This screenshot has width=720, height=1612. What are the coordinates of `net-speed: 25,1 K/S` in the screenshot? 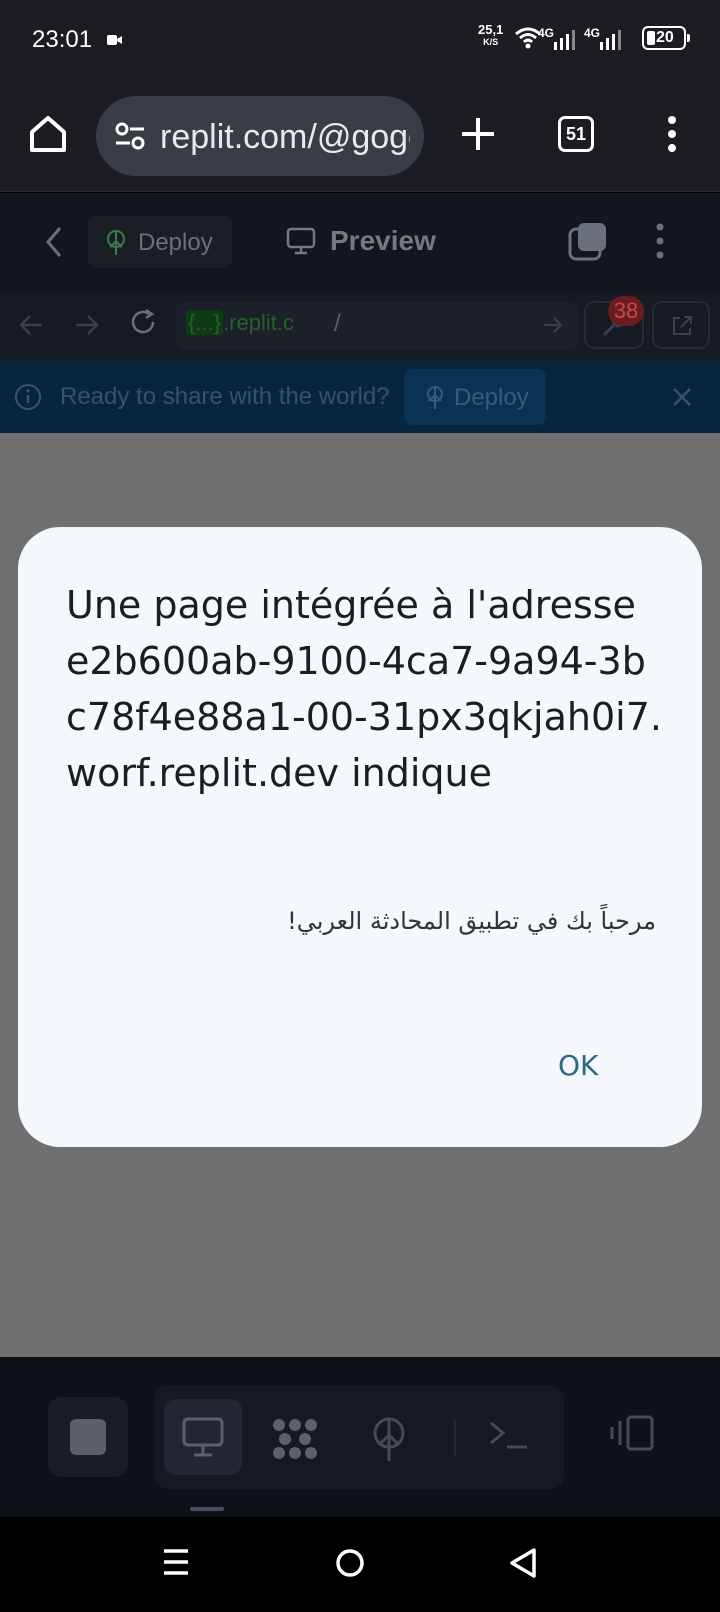 It's located at (491, 35).